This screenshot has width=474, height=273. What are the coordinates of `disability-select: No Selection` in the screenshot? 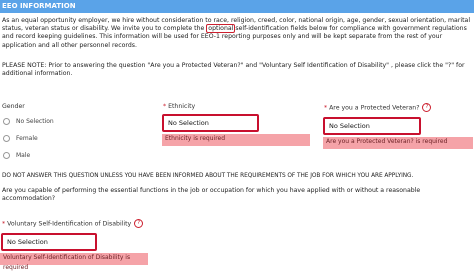 It's located at (49, 242).